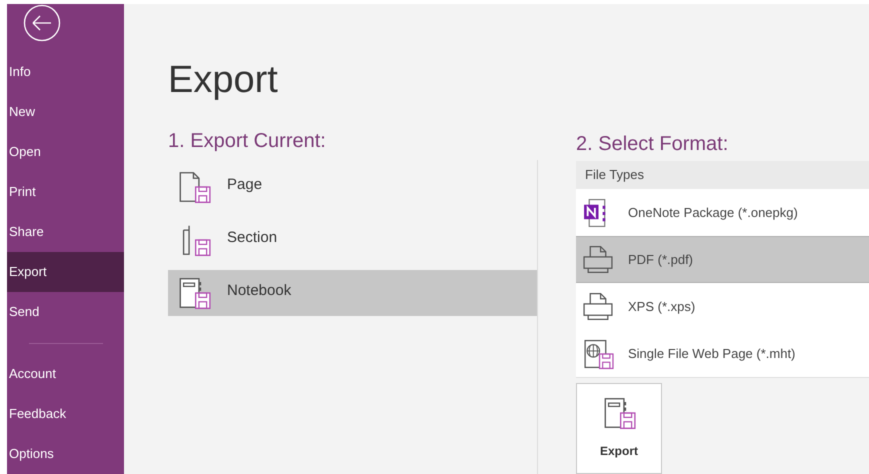  What do you see at coordinates (653, 144) in the screenshot?
I see `section-heading: 2. Select Format:` at bounding box center [653, 144].